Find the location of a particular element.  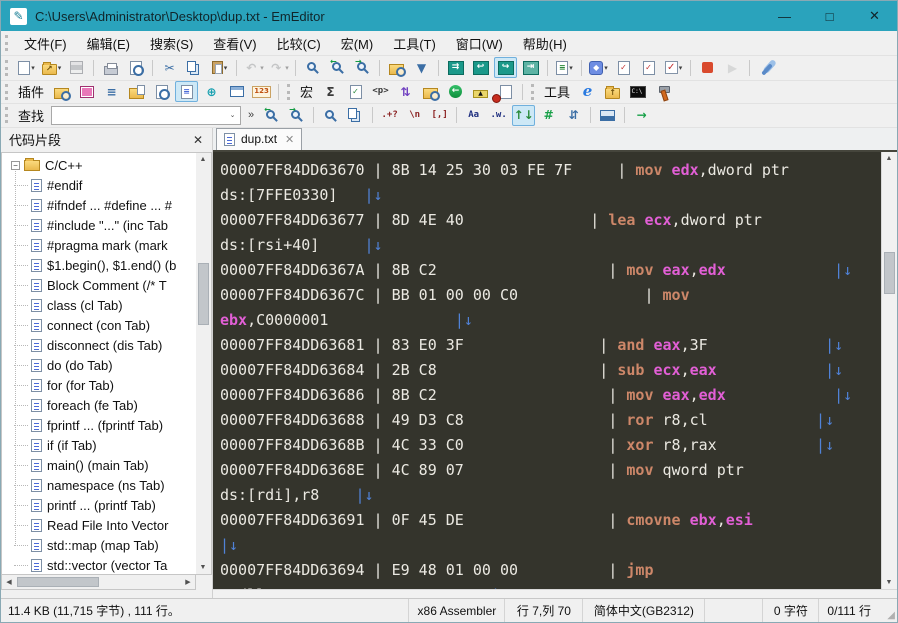

macro-select-ruler-button: ▲ is located at coordinates (480, 91).